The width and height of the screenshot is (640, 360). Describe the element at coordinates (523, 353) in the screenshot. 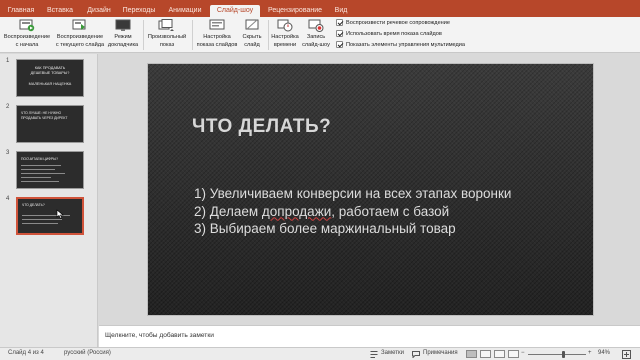

I see `zoom-out-button: −` at that location.